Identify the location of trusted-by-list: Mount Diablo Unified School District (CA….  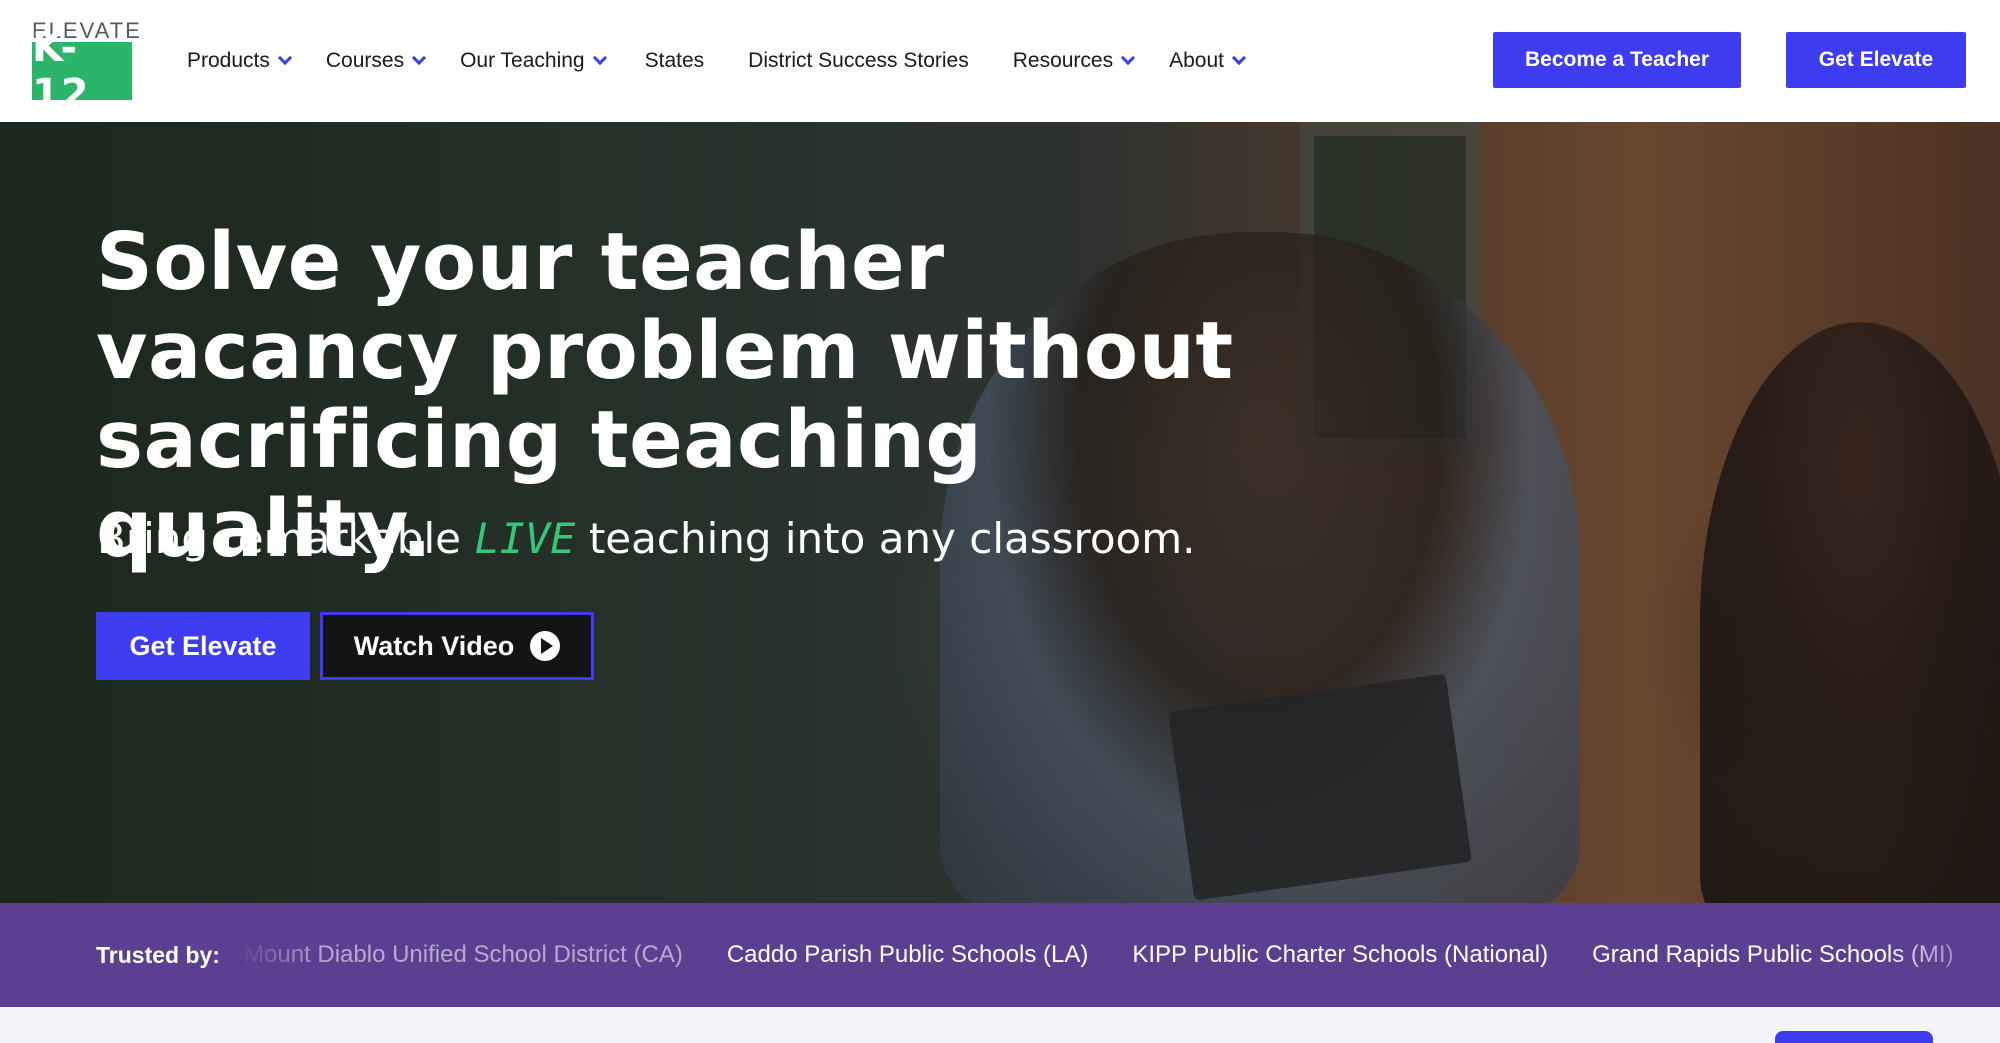
(1122, 955).